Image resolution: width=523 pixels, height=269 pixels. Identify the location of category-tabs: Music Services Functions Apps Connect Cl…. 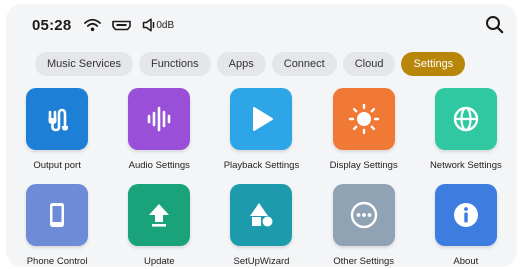
(250, 64).